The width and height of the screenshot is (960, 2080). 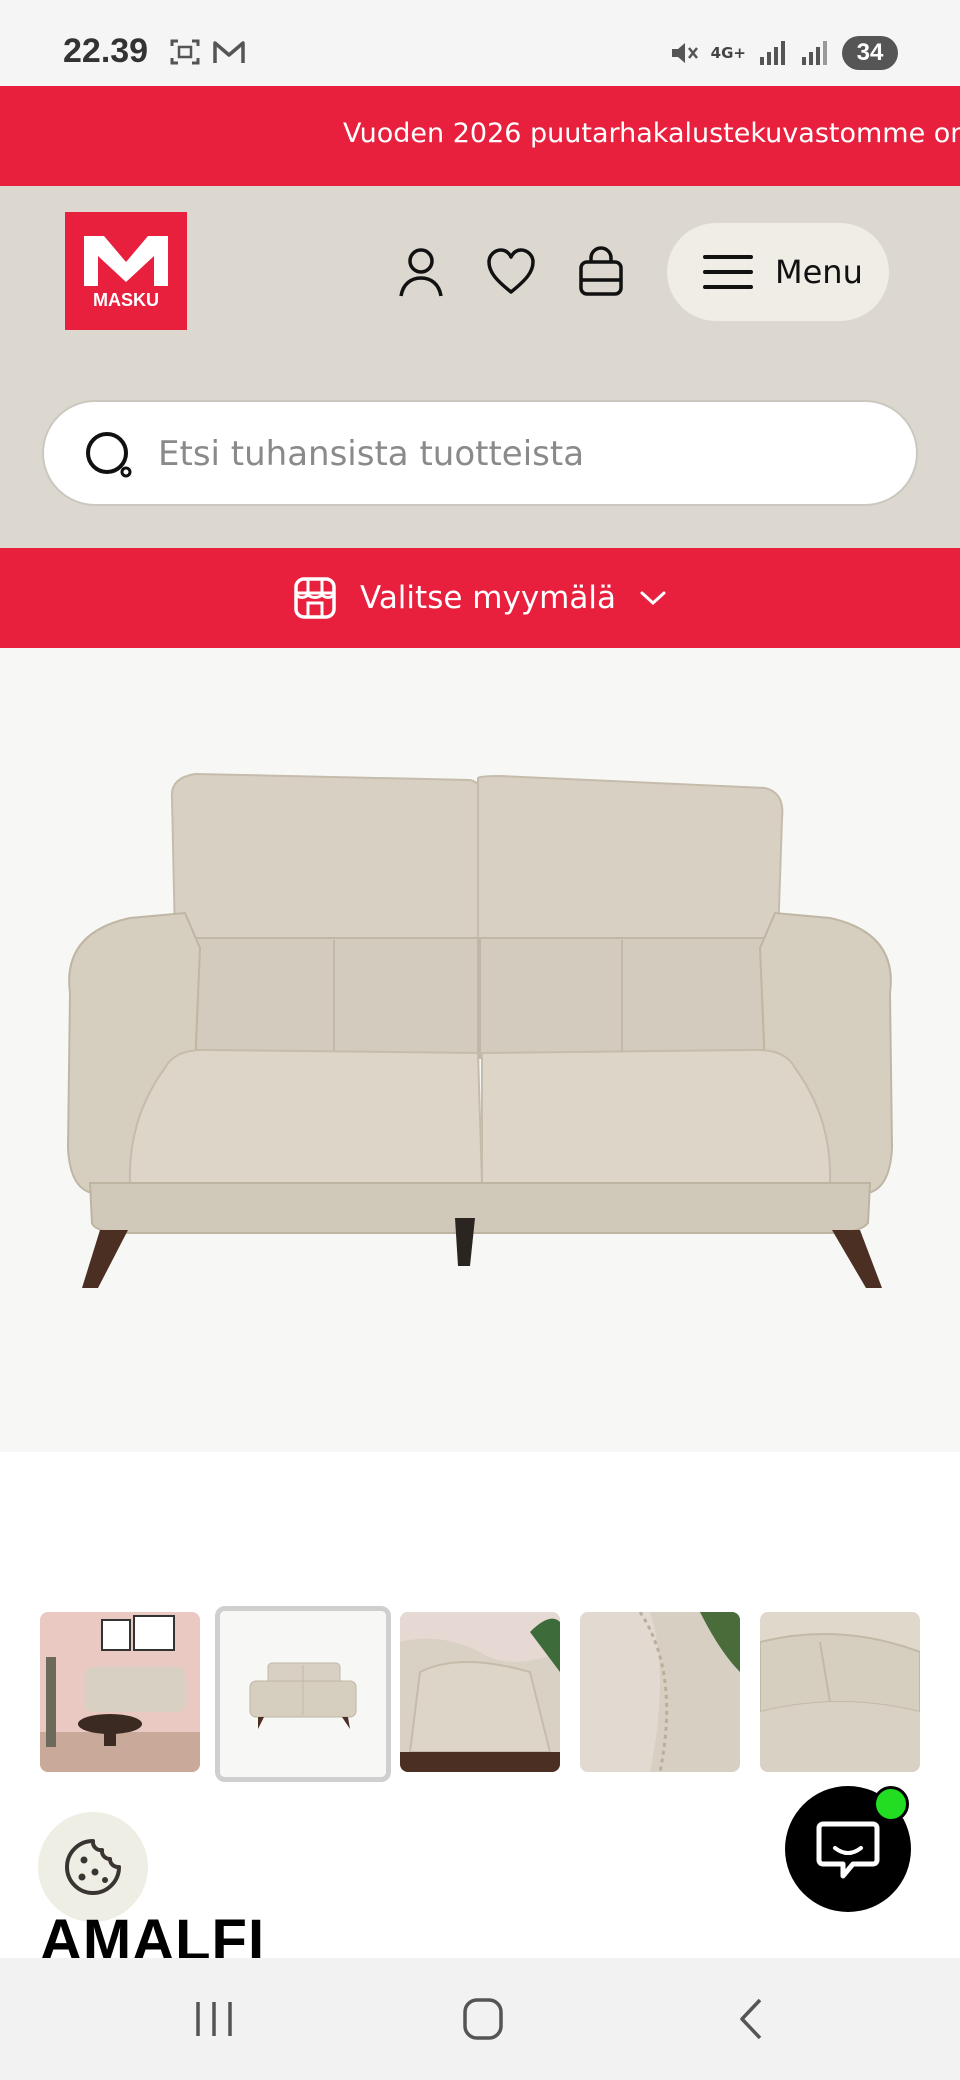 What do you see at coordinates (891, 1804) in the screenshot?
I see `chat-online-indicator` at bounding box center [891, 1804].